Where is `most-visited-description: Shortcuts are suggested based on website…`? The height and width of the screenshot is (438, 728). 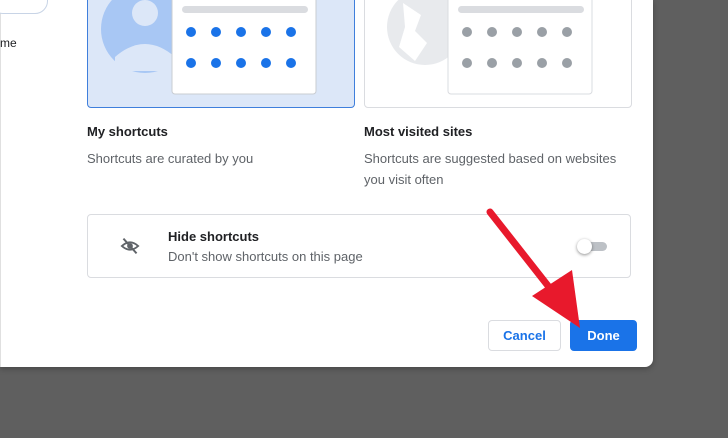 most-visited-description: Shortcuts are suggested based on website… is located at coordinates (490, 169).